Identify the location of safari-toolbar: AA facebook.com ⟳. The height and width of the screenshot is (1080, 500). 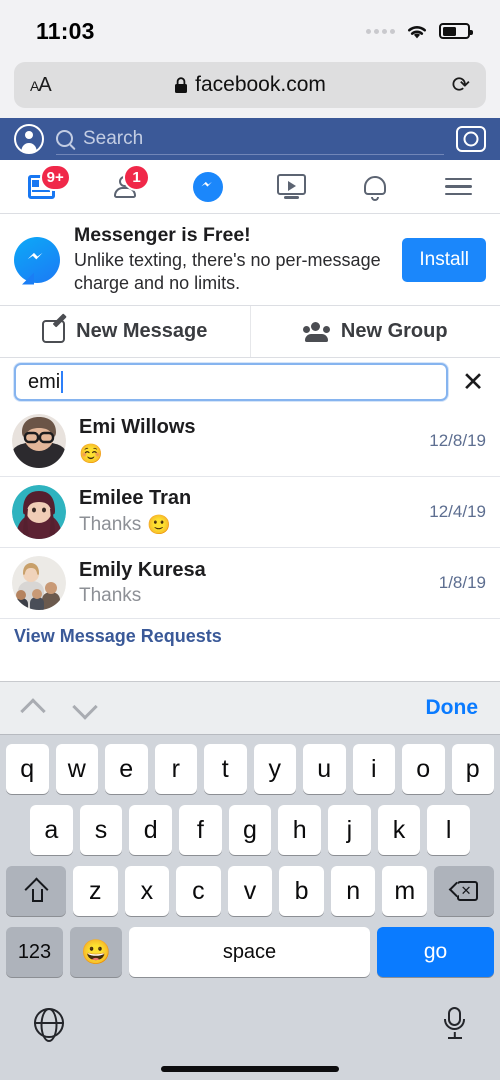
(250, 90).